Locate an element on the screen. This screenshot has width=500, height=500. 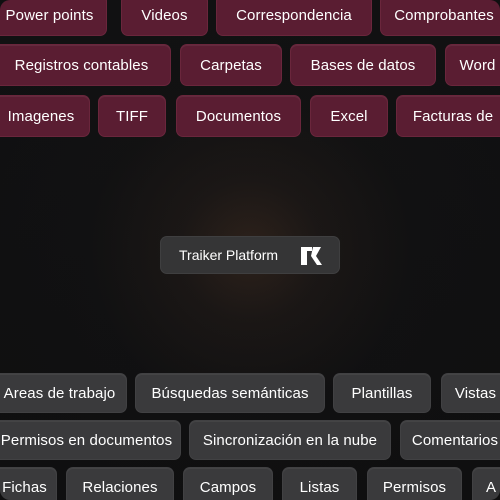
platform-title: Traiker Platform is located at coordinates (229, 255).